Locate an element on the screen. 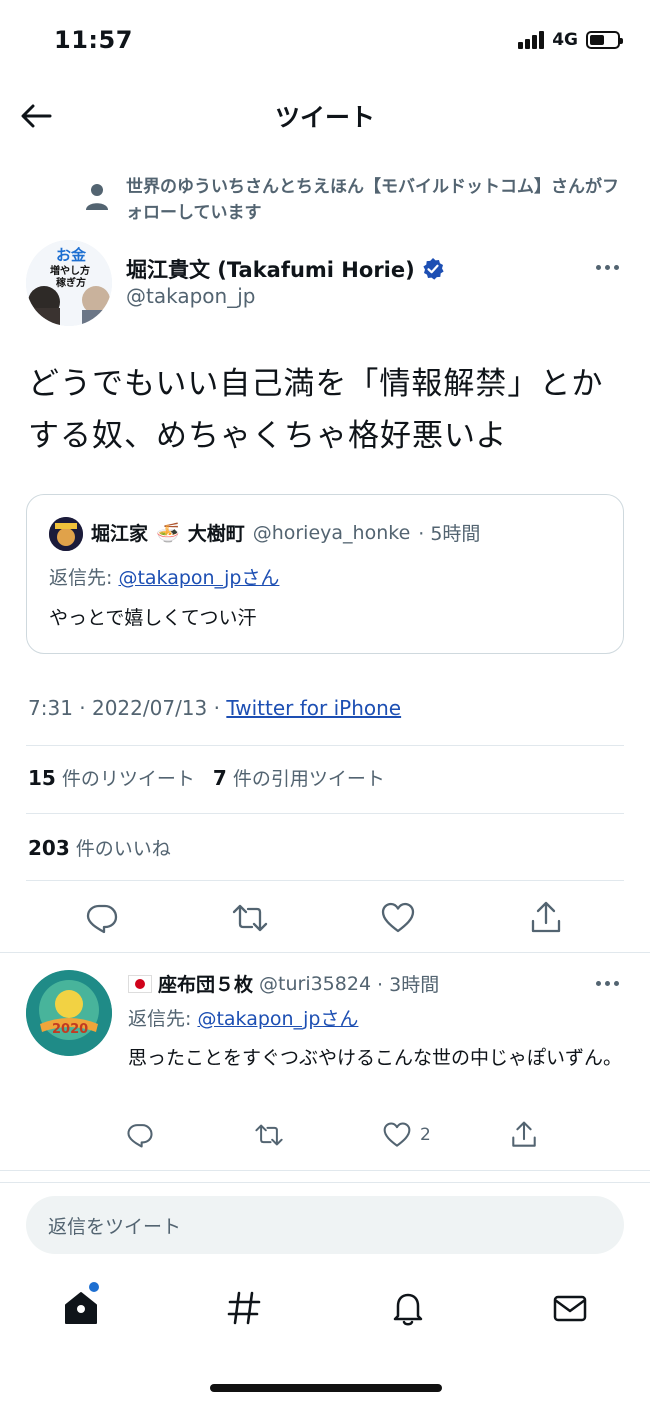  retweet-button is located at coordinates (250, 918).